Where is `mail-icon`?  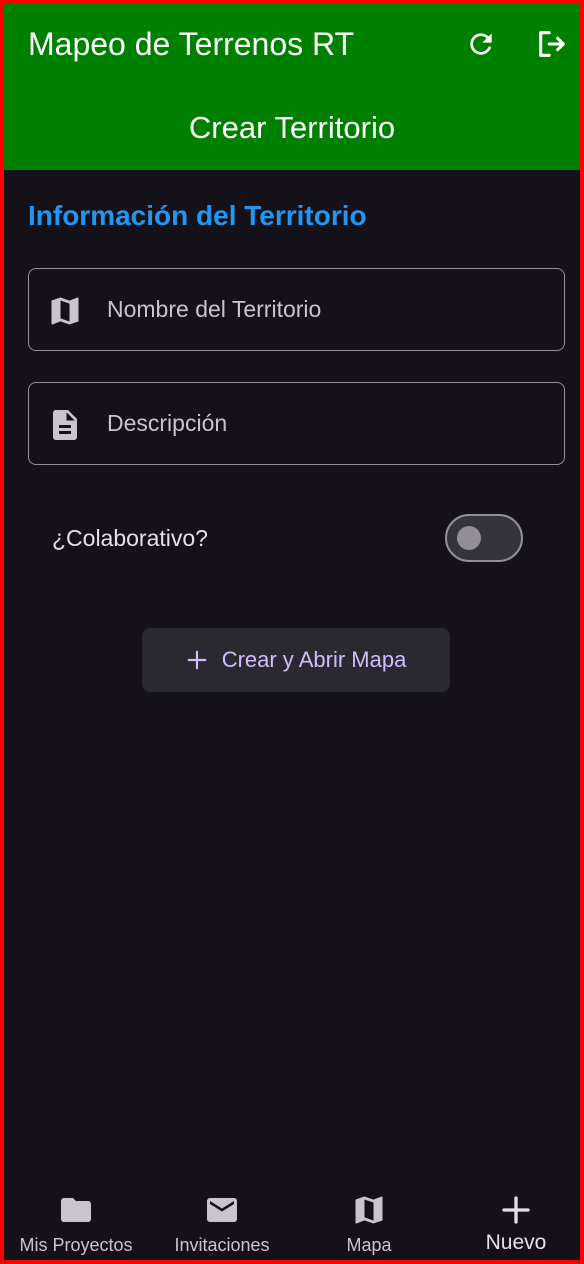 mail-icon is located at coordinates (222, 1210).